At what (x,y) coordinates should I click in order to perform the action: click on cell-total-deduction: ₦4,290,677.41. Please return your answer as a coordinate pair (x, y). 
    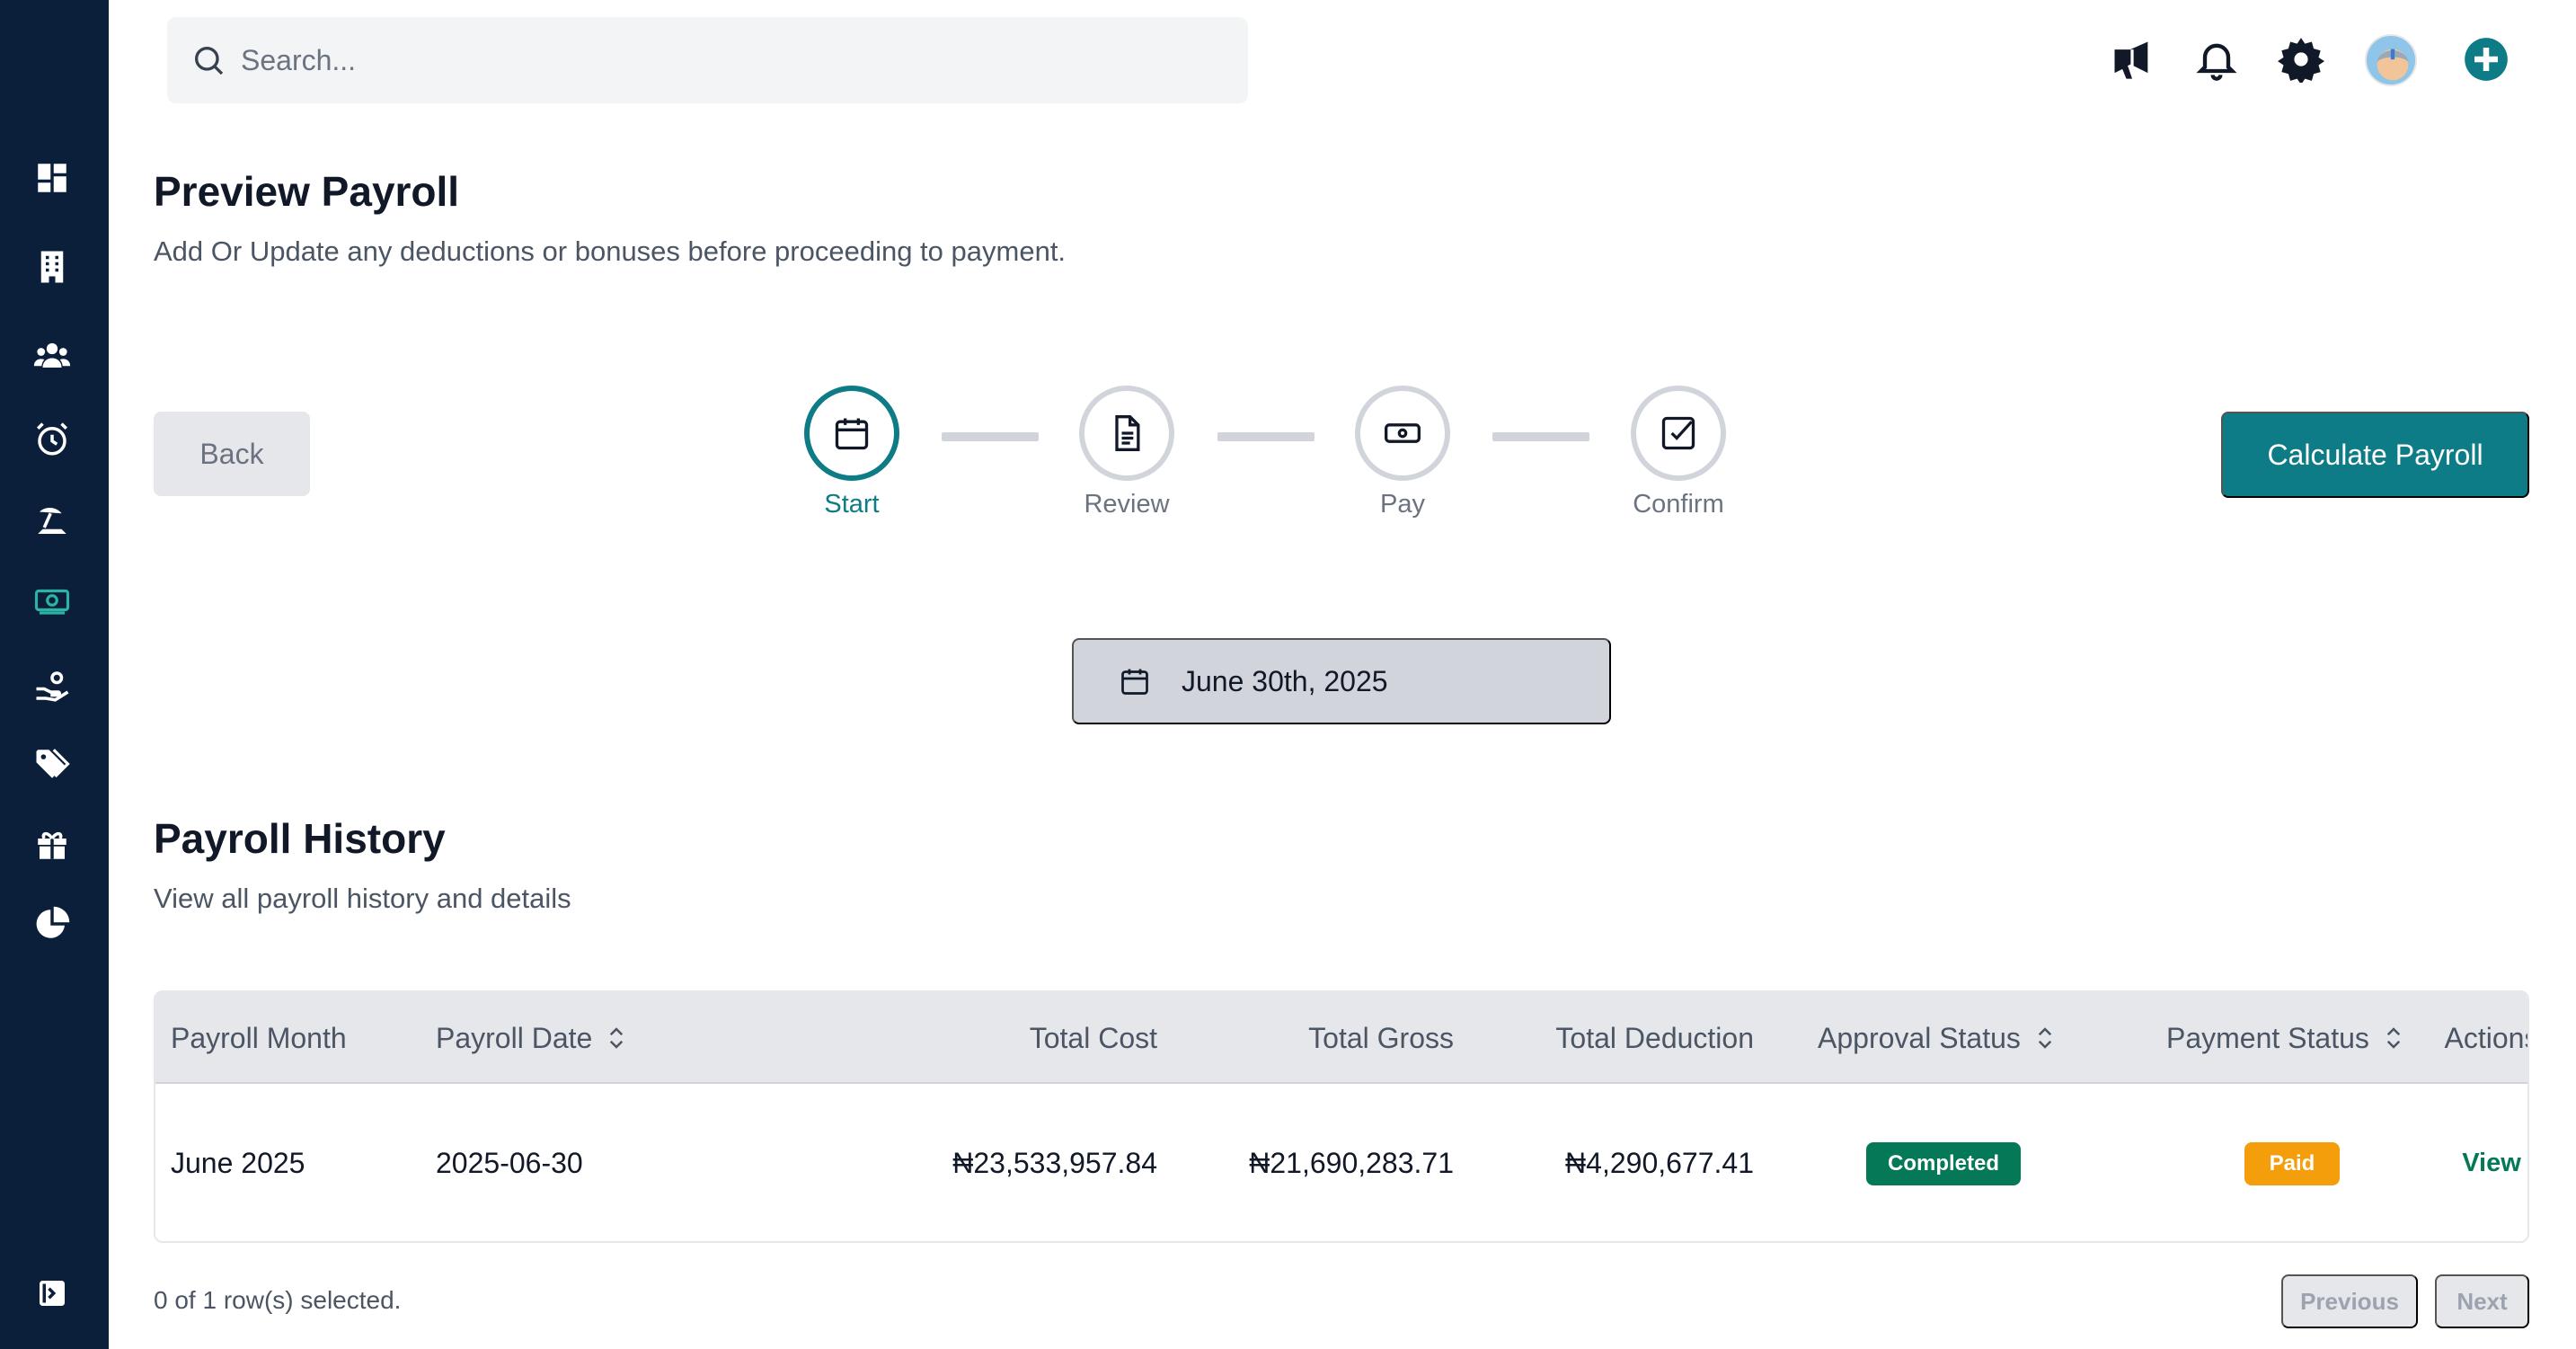
    Looking at the image, I should click on (1660, 1163).